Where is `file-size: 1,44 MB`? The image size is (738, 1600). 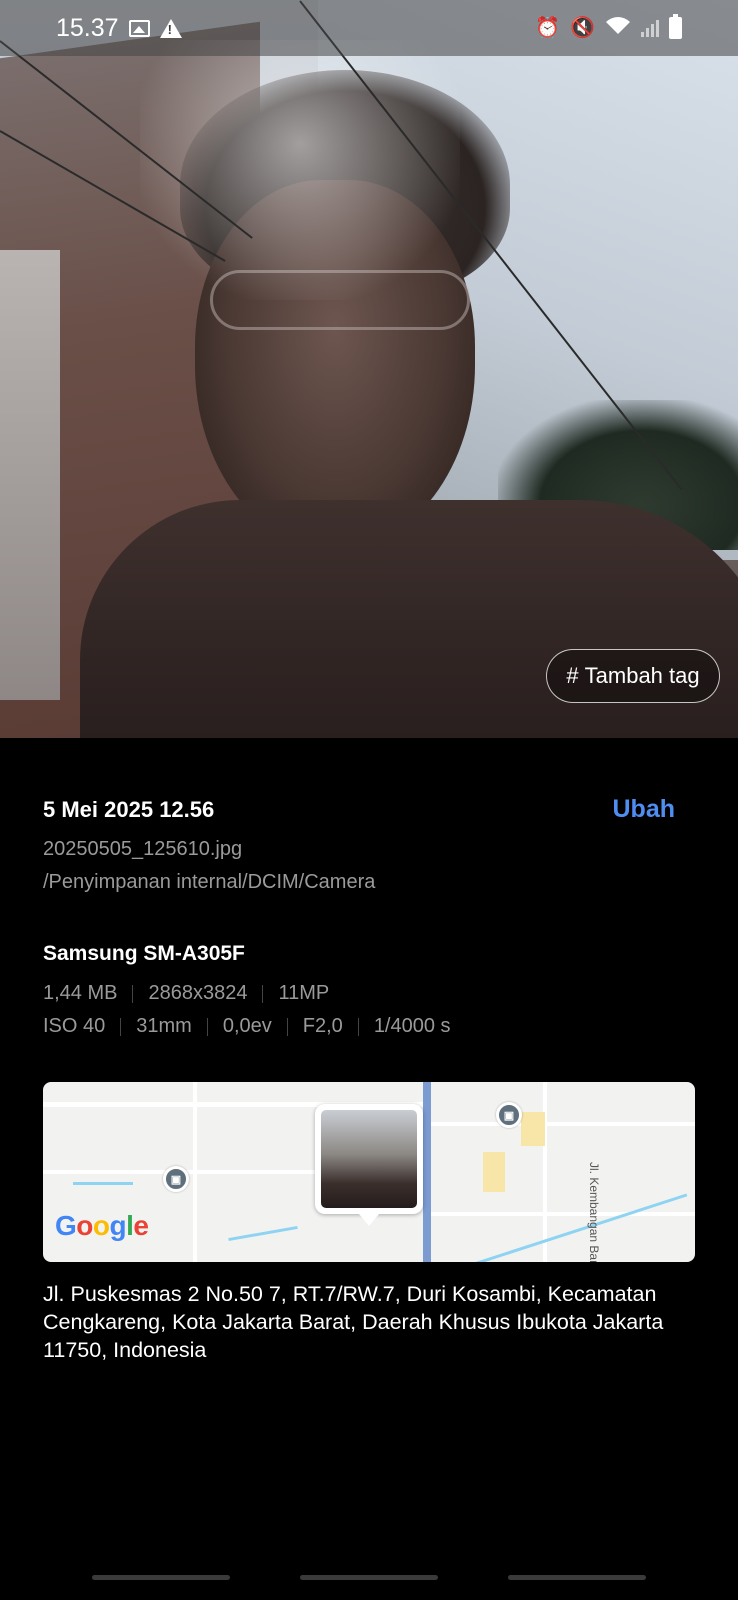
file-size: 1,44 MB is located at coordinates (80, 993).